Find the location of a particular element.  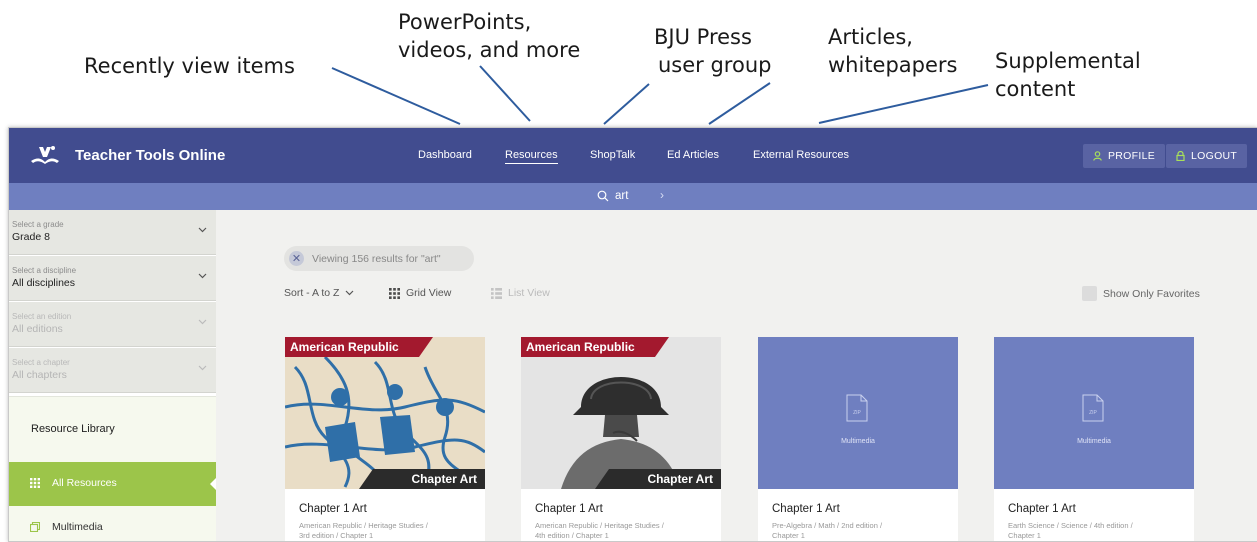

resource-library-heading: Resource Library is located at coordinates (112, 429).